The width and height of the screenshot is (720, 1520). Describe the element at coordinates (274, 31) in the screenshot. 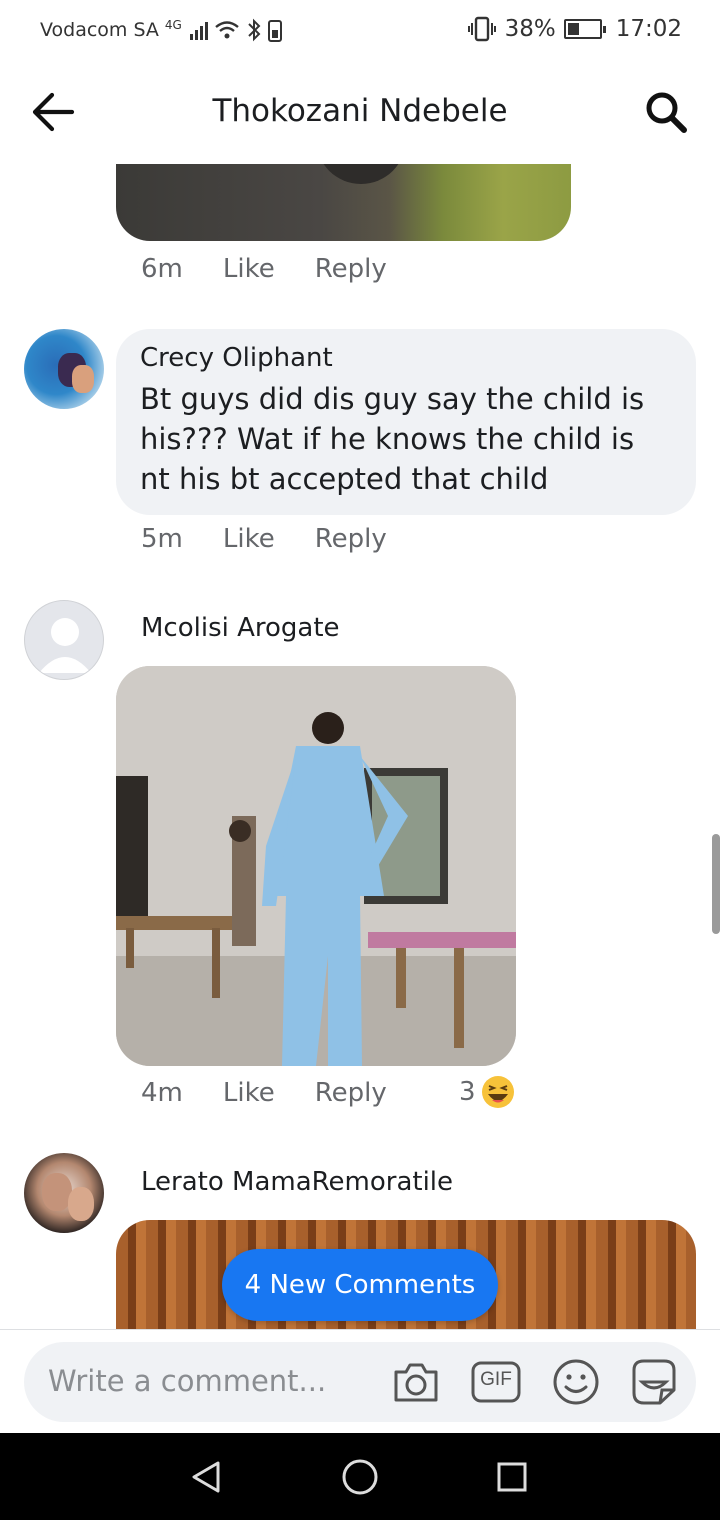

I see `small-battery-icon` at that location.